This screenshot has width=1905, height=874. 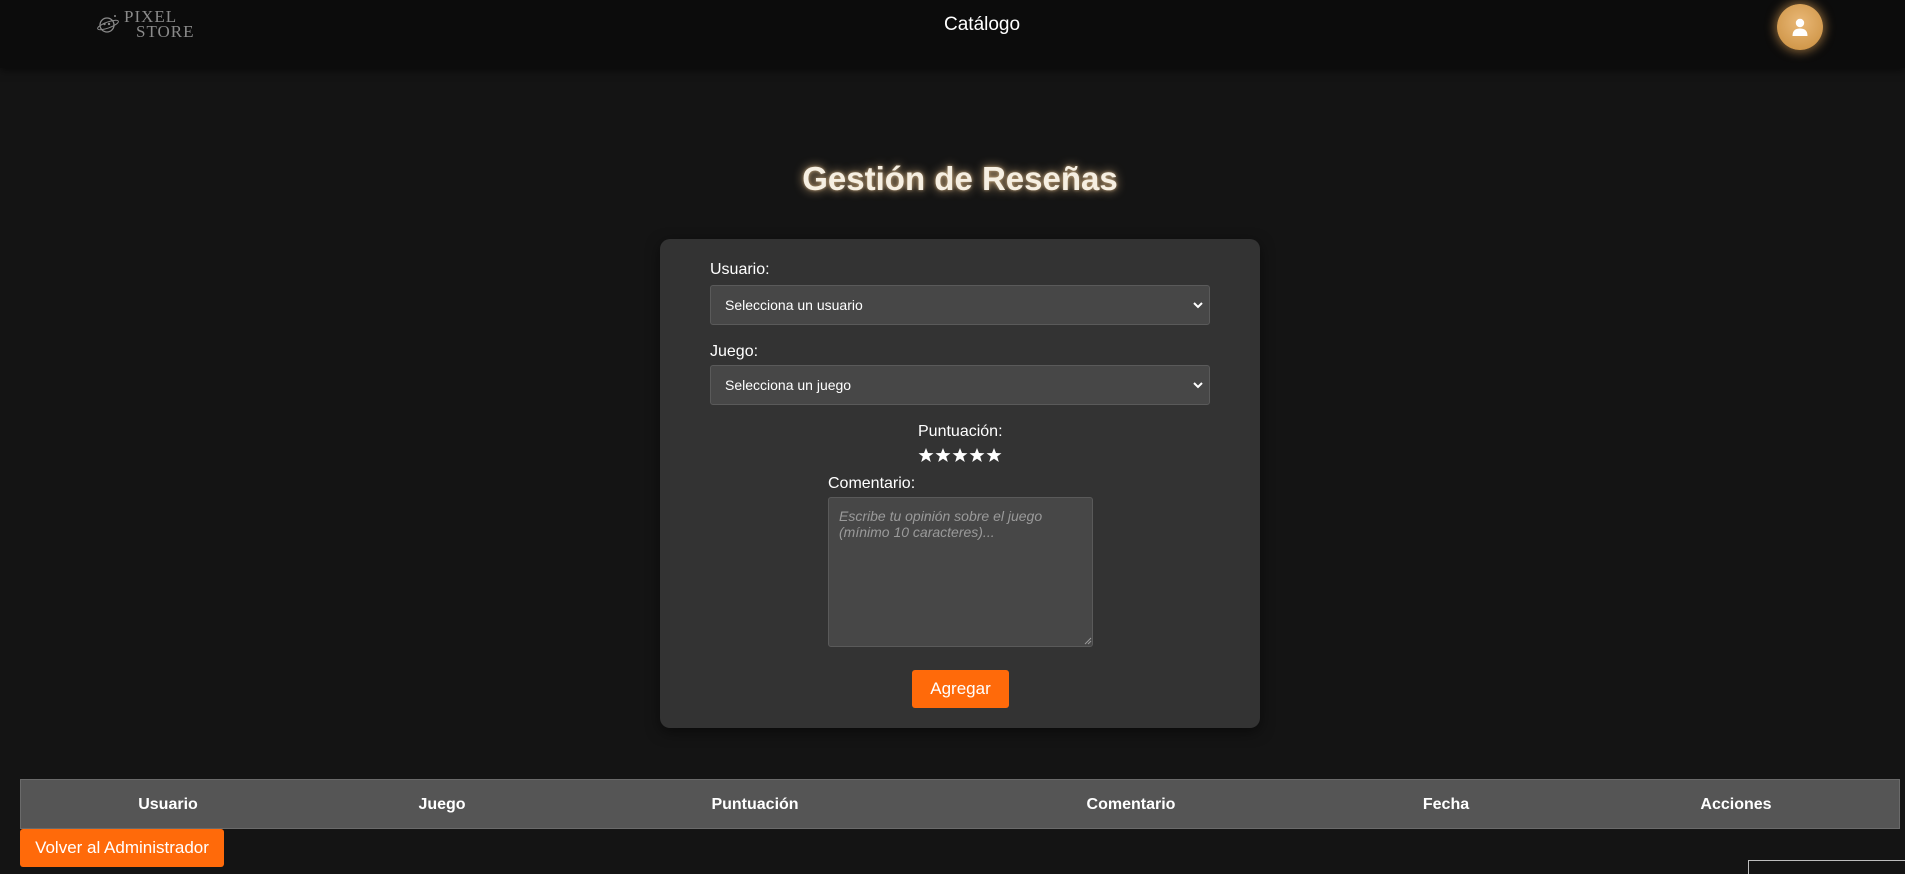 I want to click on comment-textarea, so click(x=960, y=572).